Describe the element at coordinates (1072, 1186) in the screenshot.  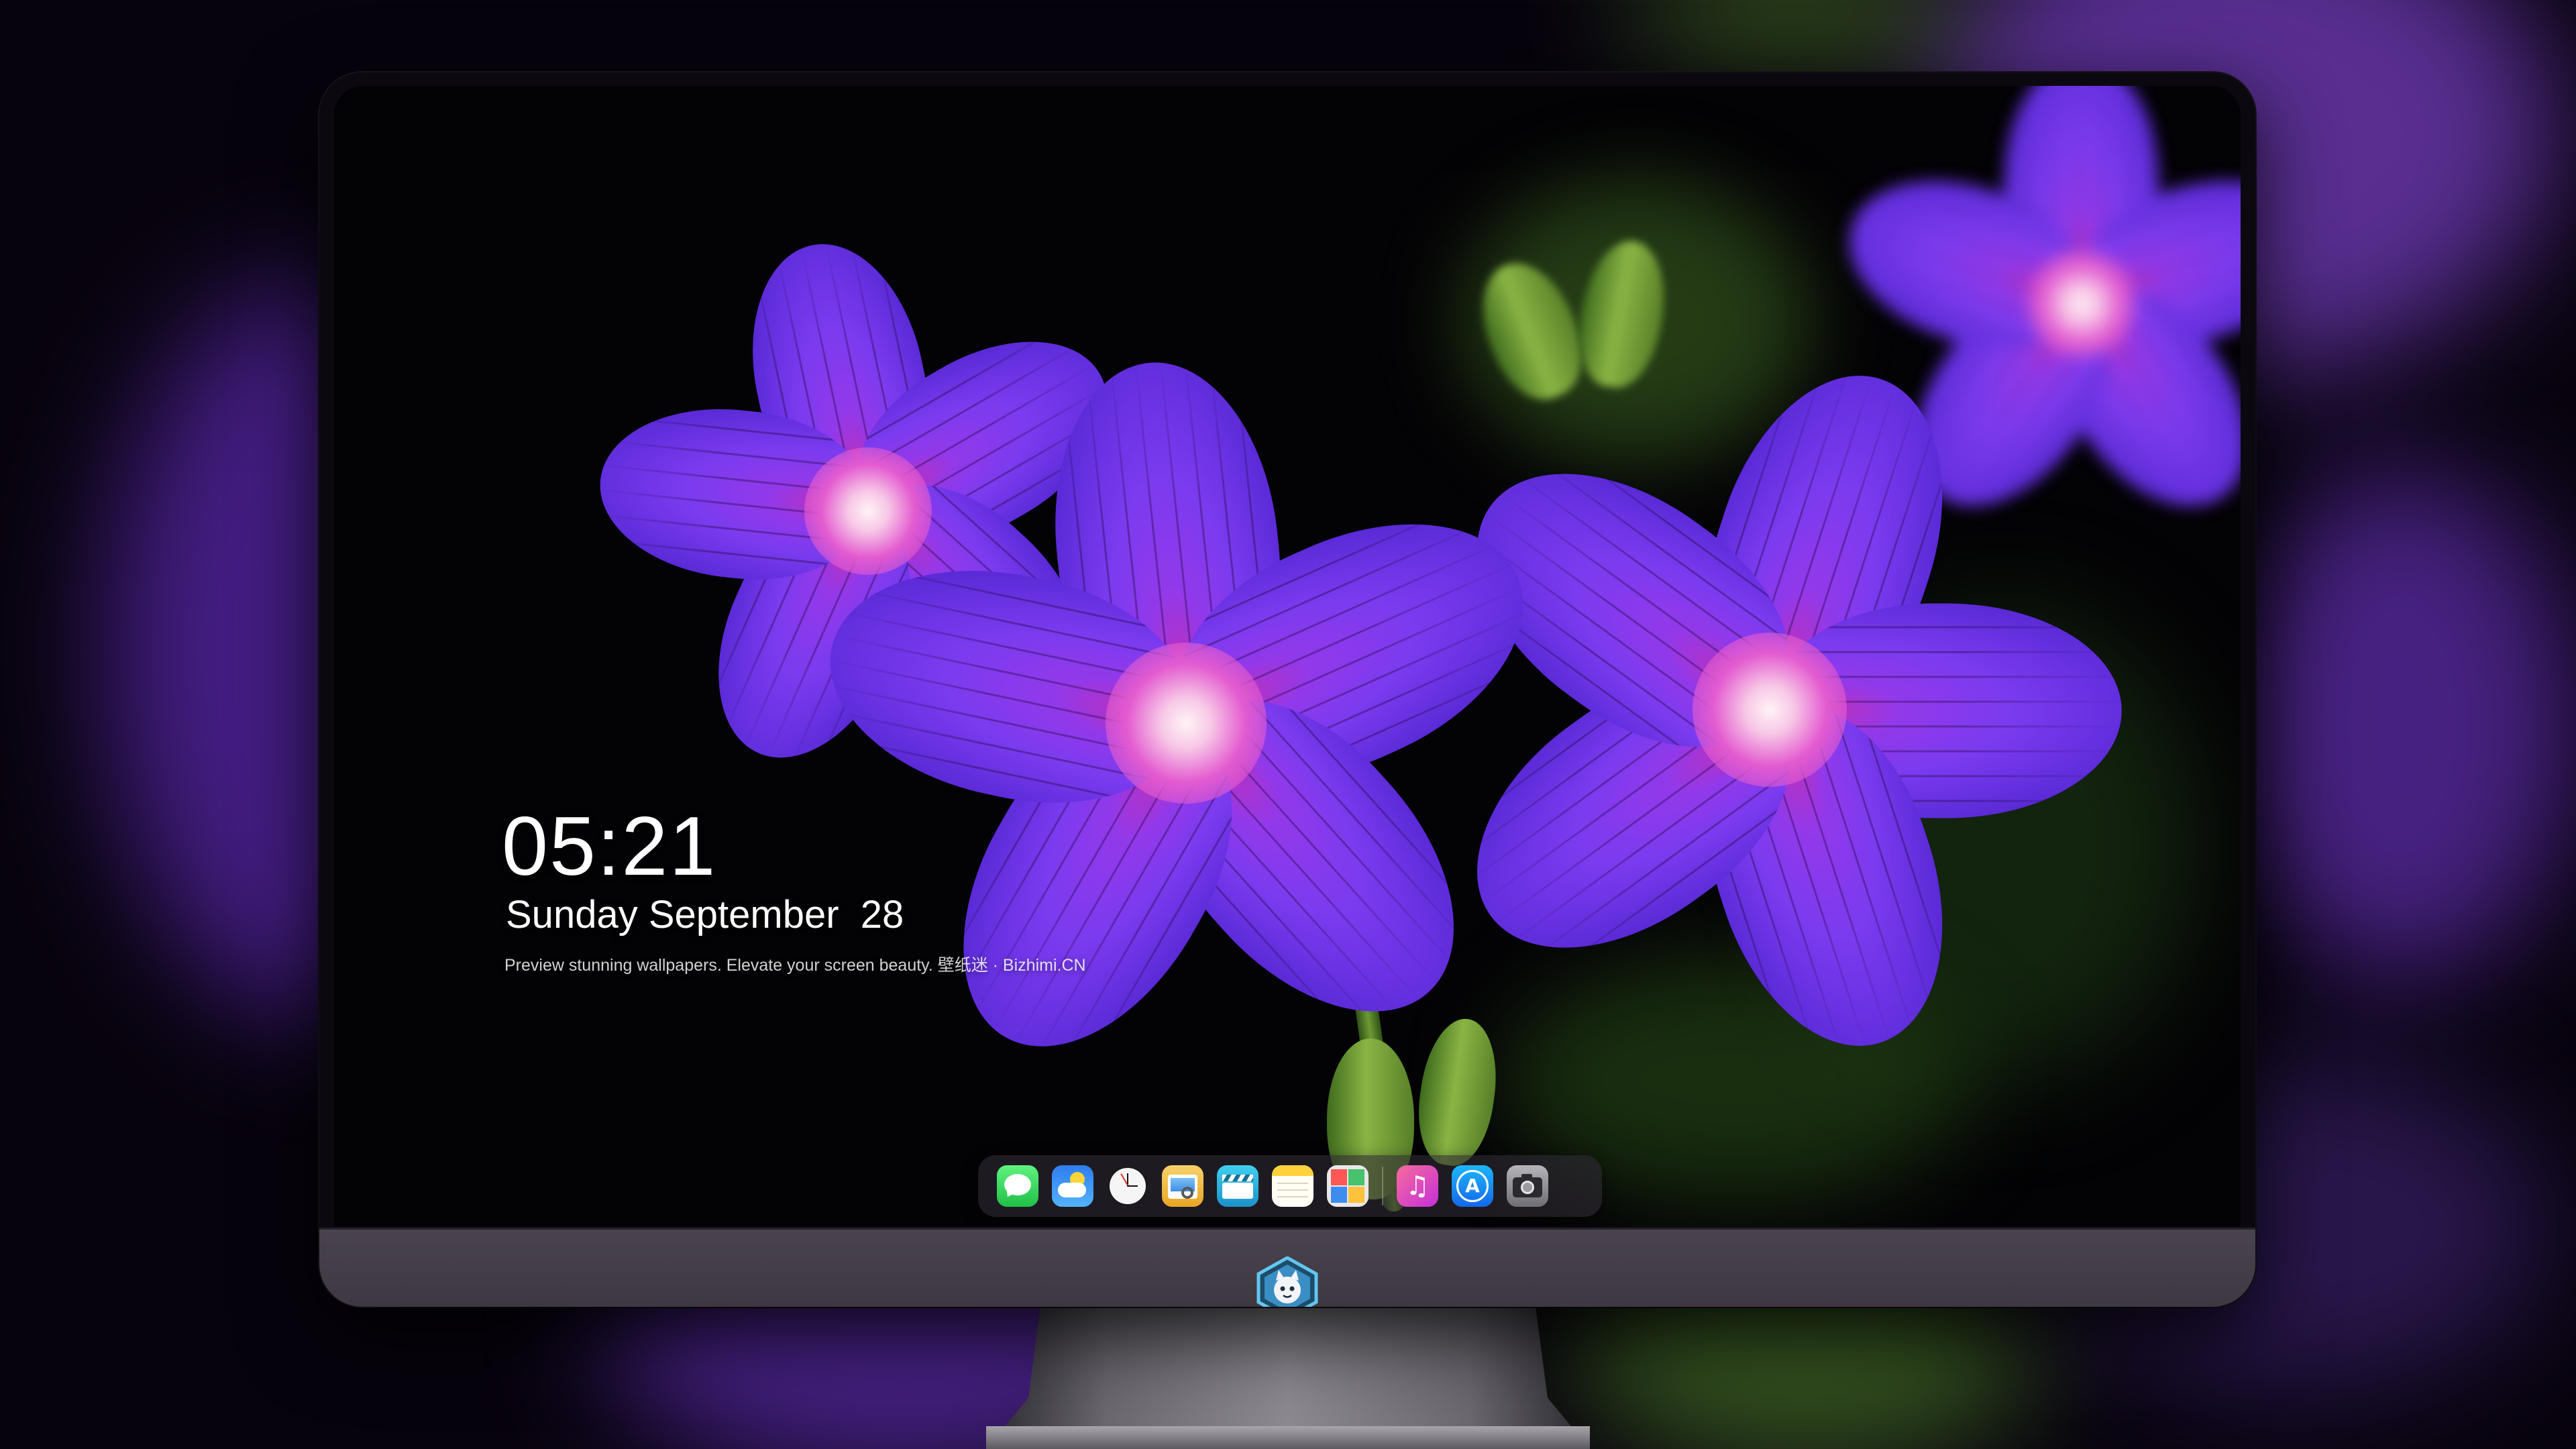
I see `weather-app-icon` at that location.